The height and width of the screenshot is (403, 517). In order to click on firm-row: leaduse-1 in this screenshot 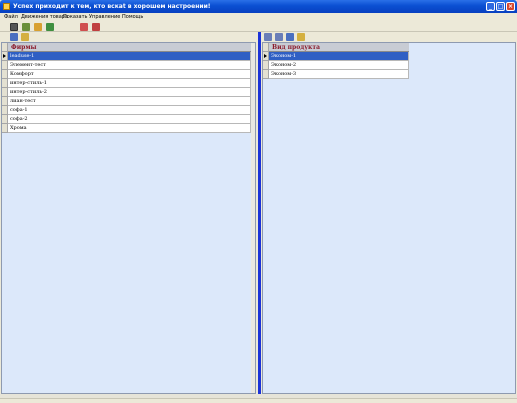, I will do `click(129, 56)`.